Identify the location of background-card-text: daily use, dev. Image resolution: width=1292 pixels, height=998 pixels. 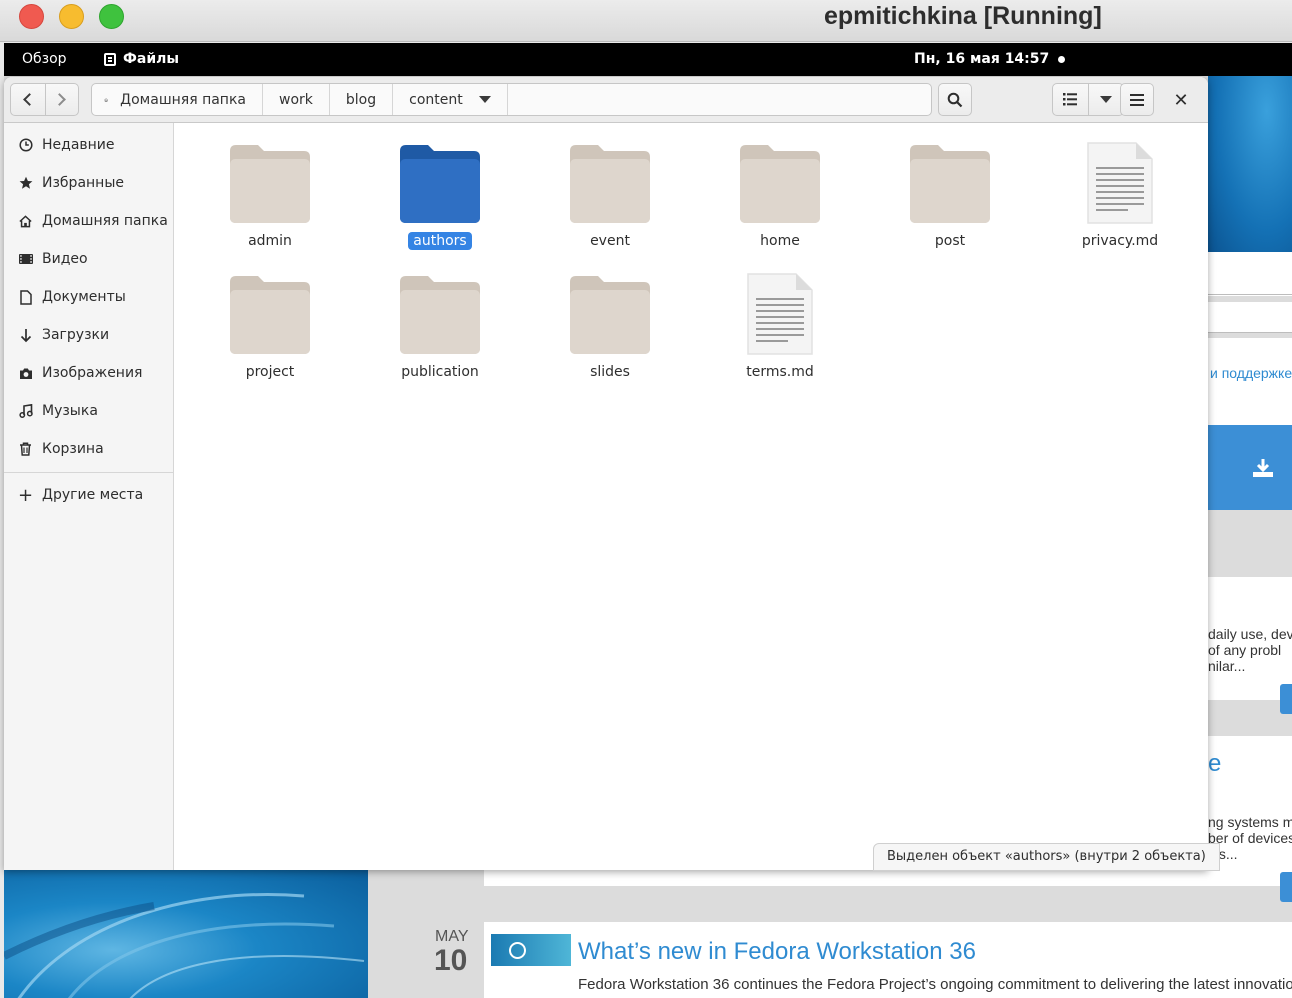
(1250, 634).